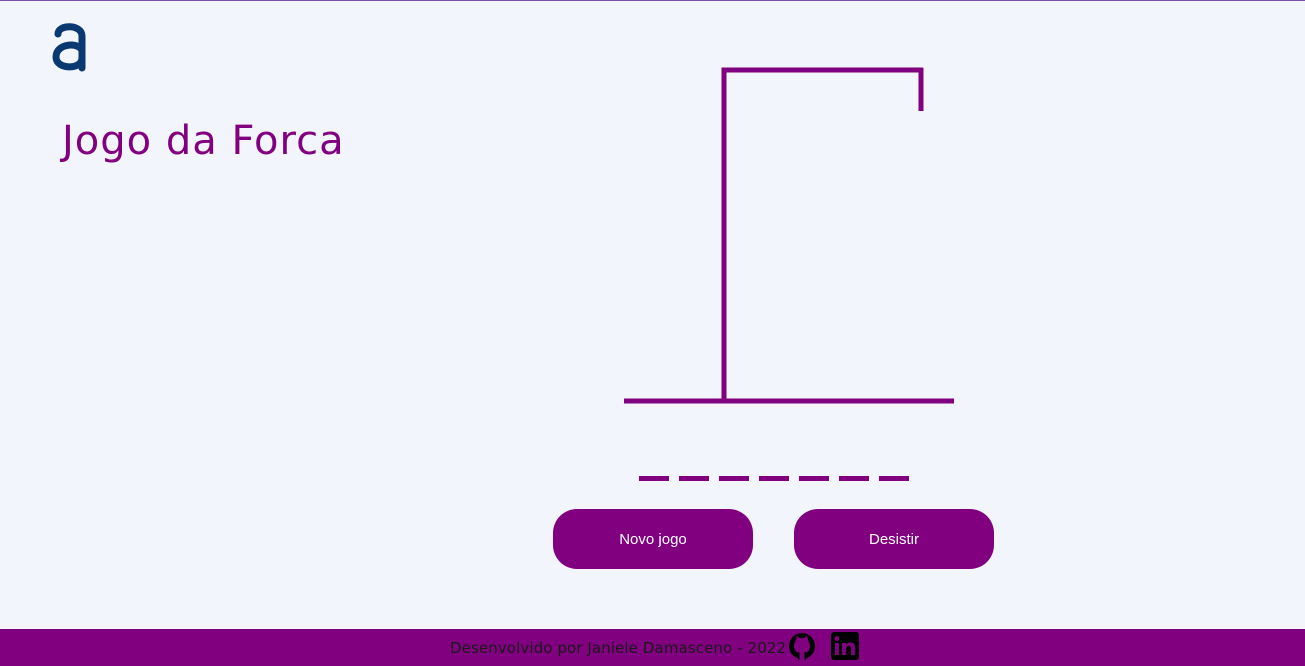 The height and width of the screenshot is (666, 1305). Describe the element at coordinates (69, 47) in the screenshot. I see `alura-logo-icon` at that location.